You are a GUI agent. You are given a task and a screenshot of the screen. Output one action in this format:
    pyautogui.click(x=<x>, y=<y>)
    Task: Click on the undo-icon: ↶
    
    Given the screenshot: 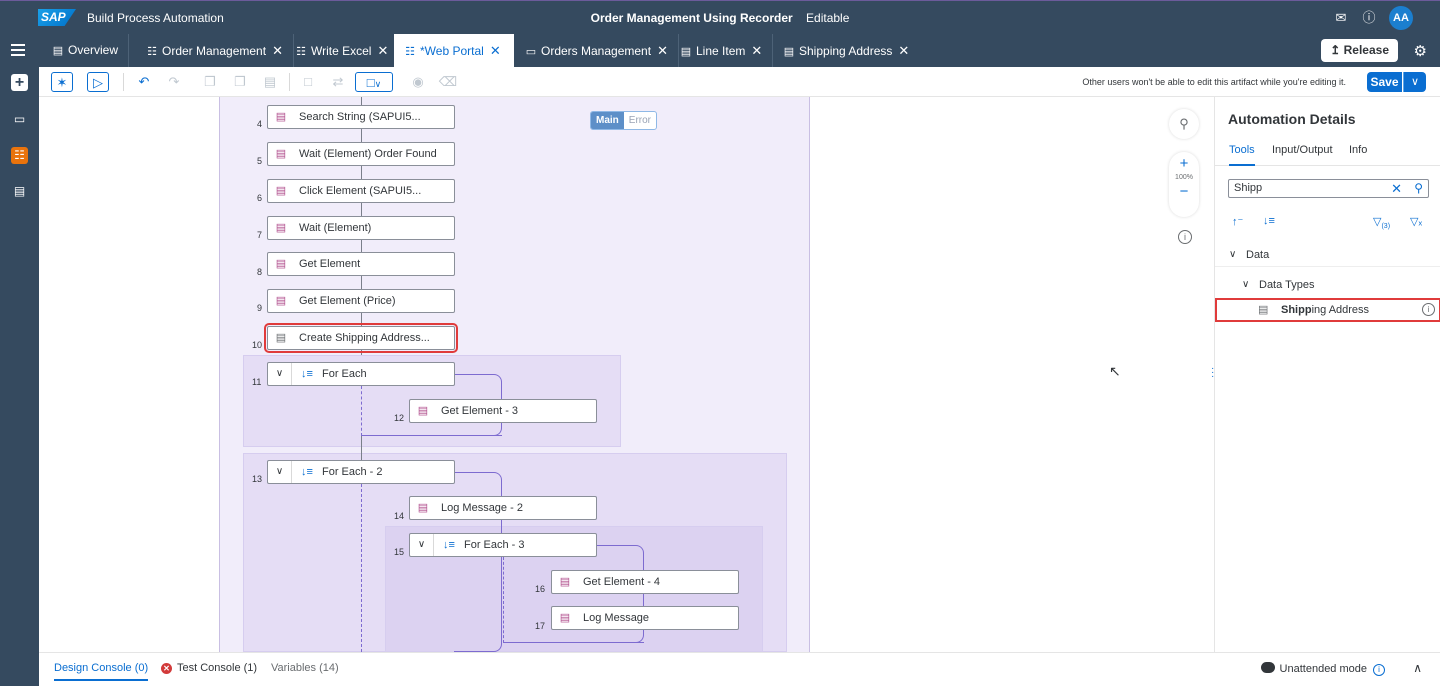 What is the action you would take?
    pyautogui.click(x=144, y=82)
    